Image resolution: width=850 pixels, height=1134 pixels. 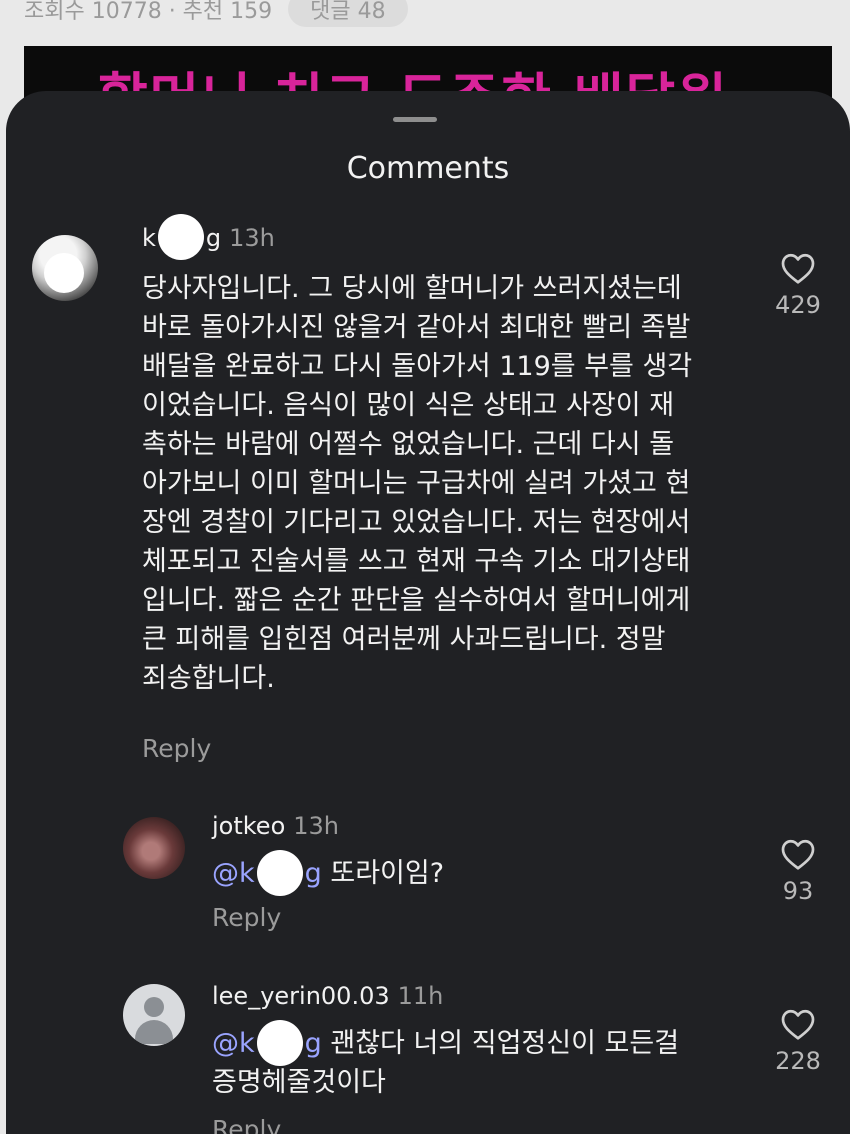 I want to click on sheet-title: Comments, so click(x=428, y=168).